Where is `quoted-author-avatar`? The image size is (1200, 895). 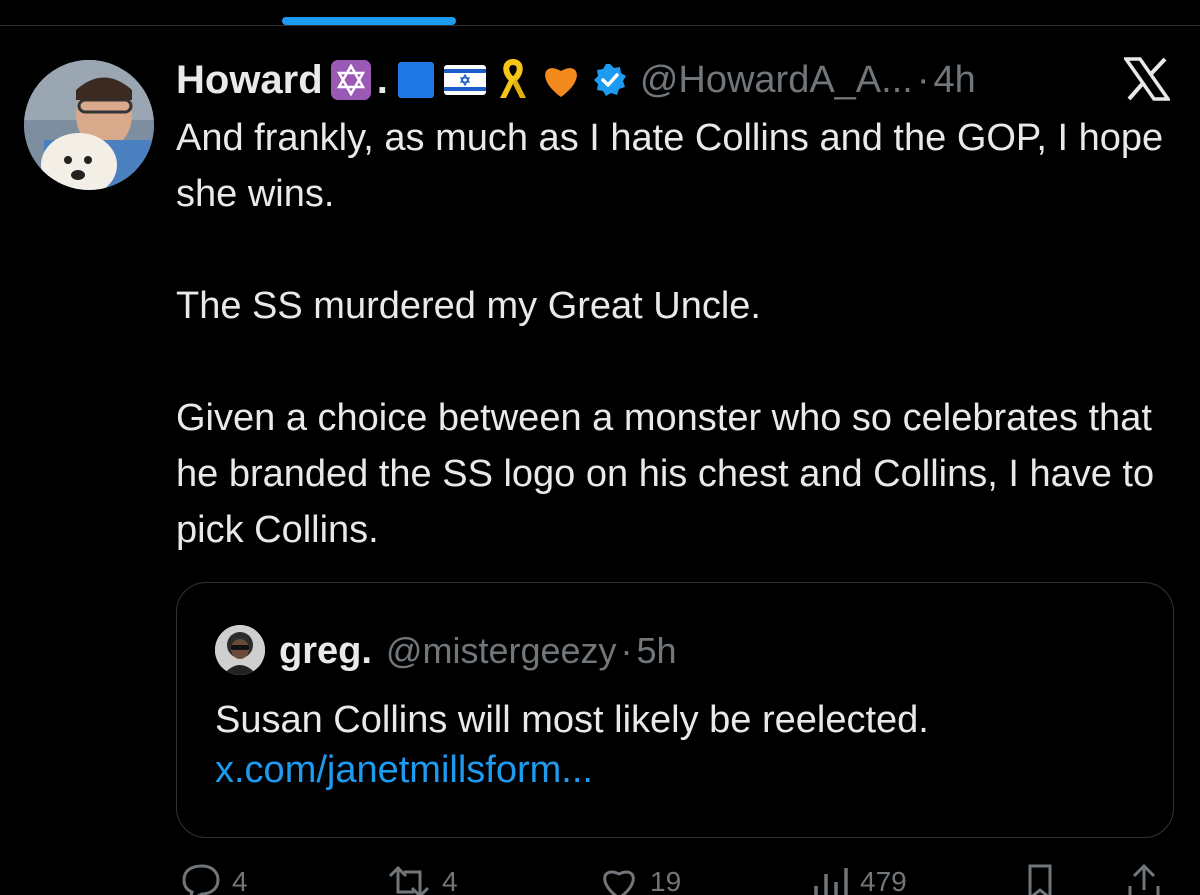
quoted-author-avatar is located at coordinates (240, 650).